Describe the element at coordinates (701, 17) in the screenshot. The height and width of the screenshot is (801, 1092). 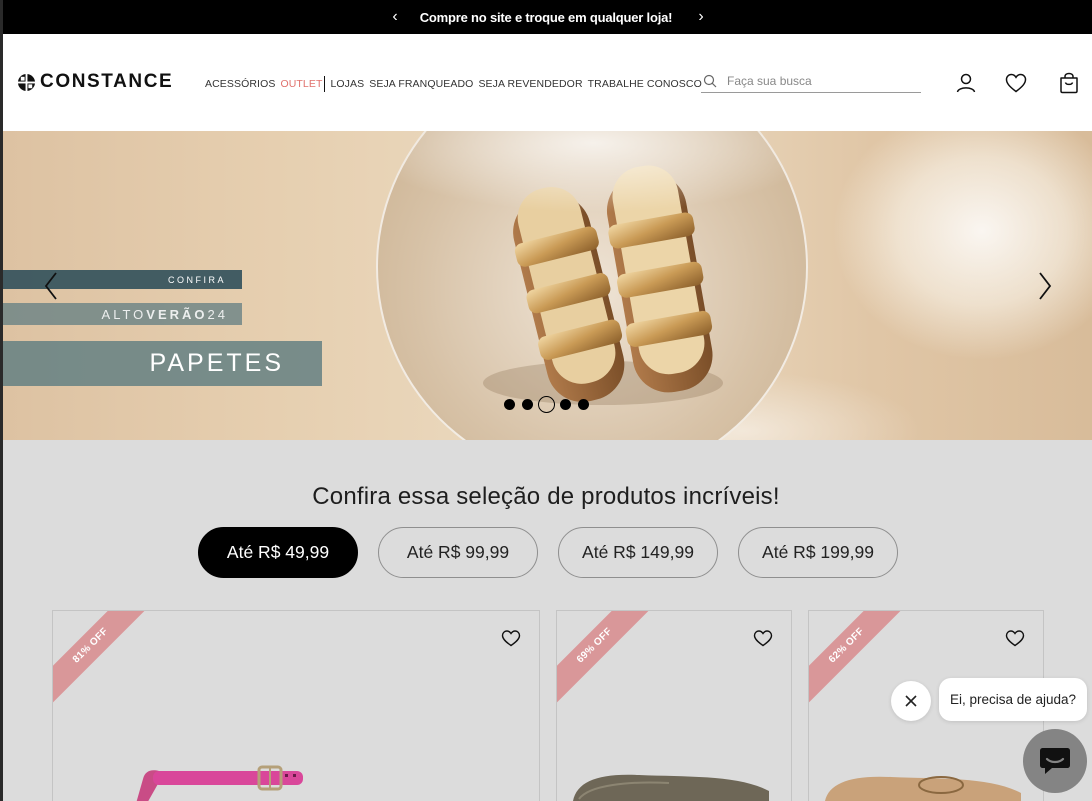
I see `announcement-next-arrow-icon: ›` at that location.